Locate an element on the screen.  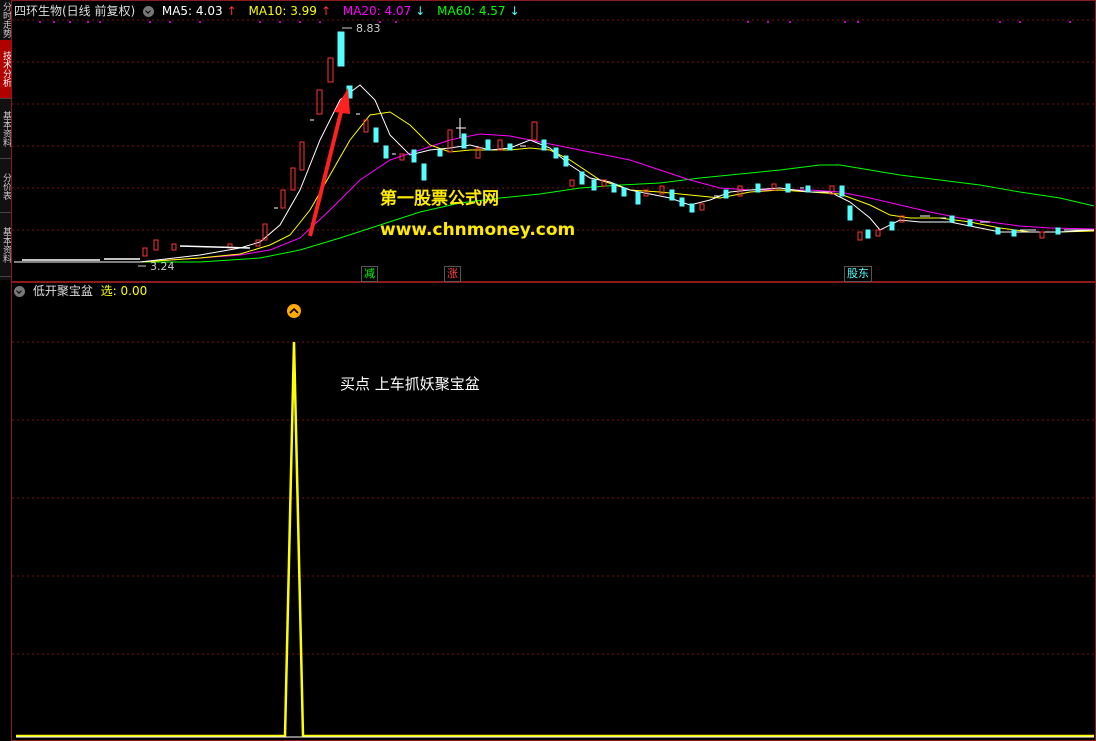
watermark-cn: 第一股票公式网 is located at coordinates (439, 199).